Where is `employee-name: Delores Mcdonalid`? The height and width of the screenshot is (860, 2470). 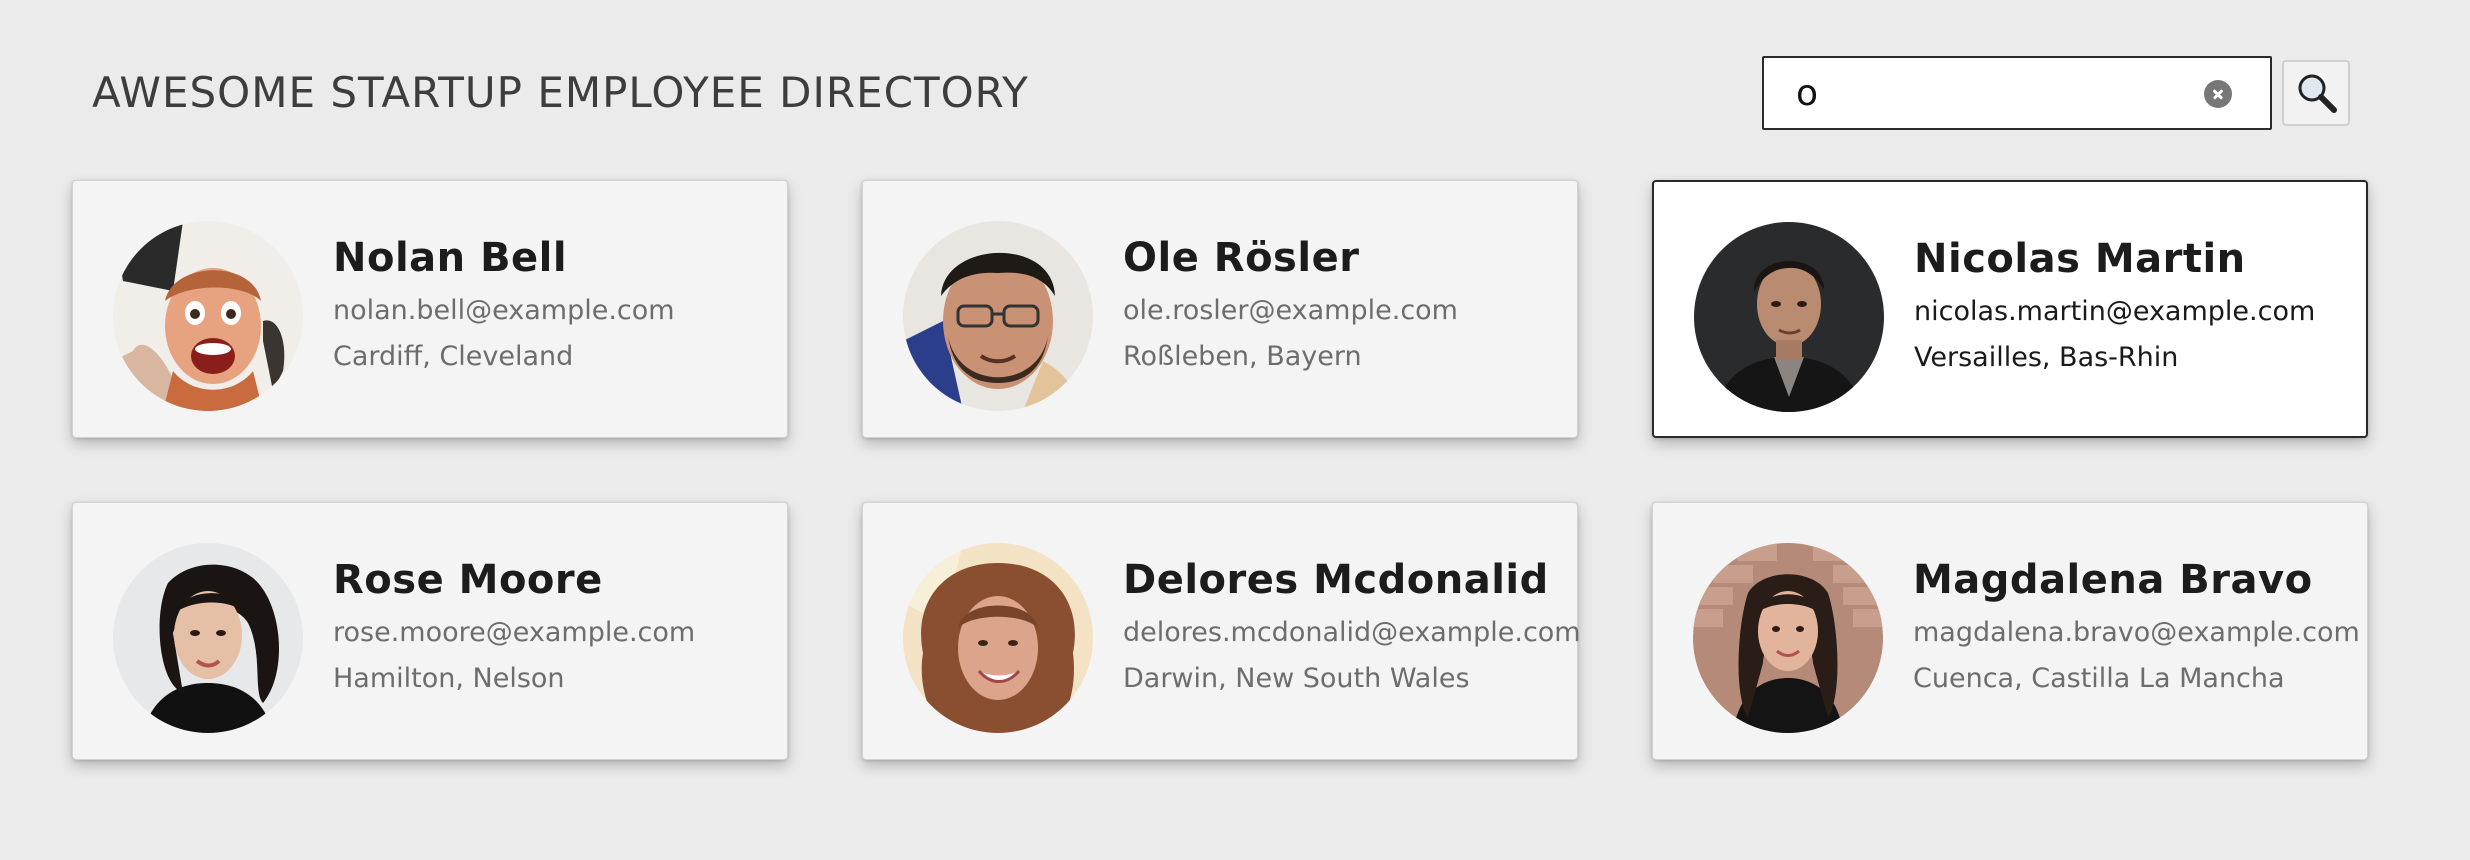
employee-name: Delores Mcdonalid is located at coordinates (1336, 580).